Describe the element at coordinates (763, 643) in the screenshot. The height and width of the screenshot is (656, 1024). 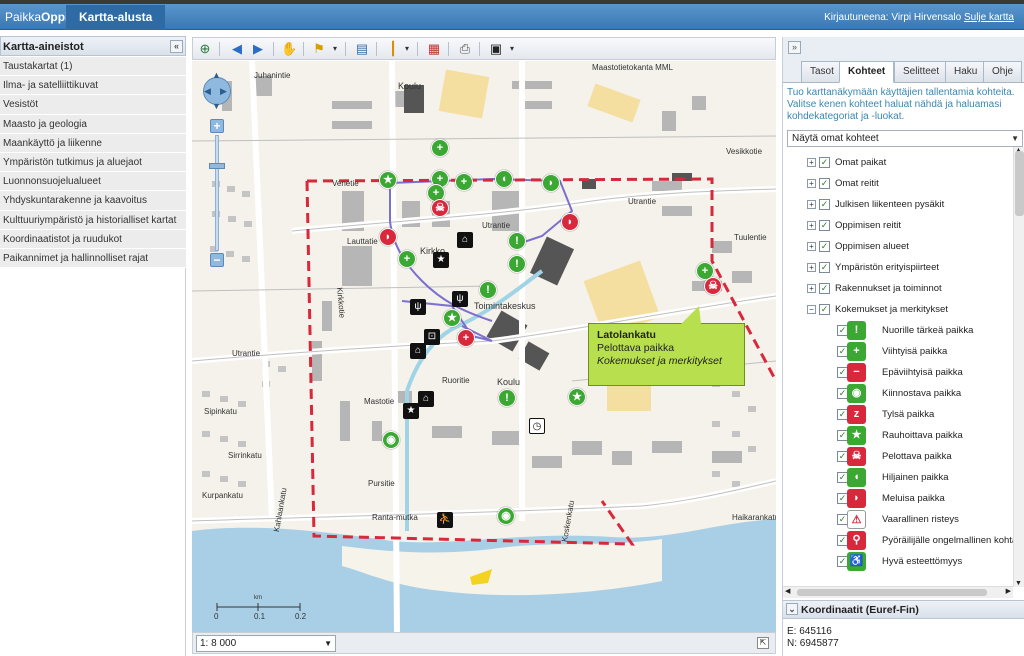
I see `overview-map-icon: ⇱` at that location.